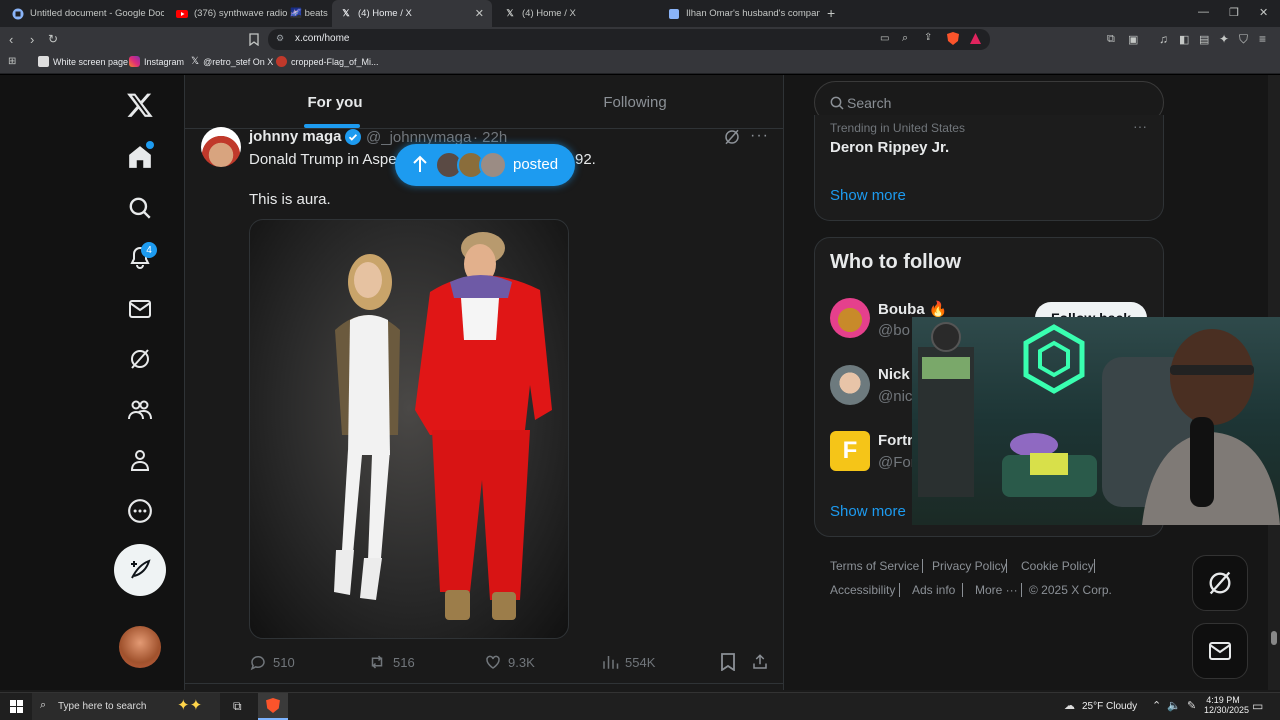 Image resolution: width=1280 pixels, height=720 pixels. Describe the element at coordinates (140, 460) in the screenshot. I see `profile-icon` at that location.